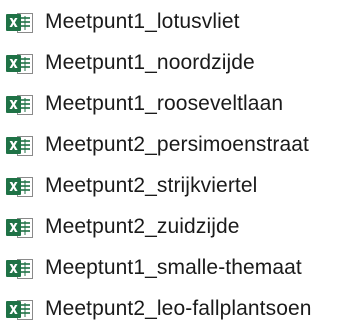 The image size is (355, 330). I want to click on file-name: Meetpunt1_lotusvliet, so click(142, 21).